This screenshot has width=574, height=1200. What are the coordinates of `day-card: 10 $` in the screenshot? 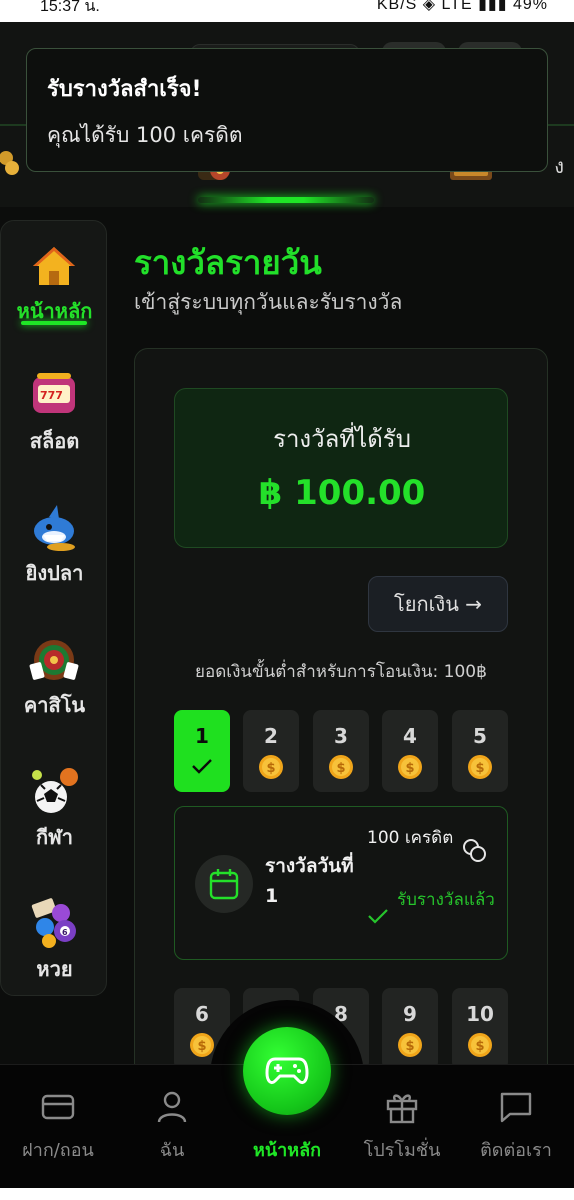 It's located at (480, 1029).